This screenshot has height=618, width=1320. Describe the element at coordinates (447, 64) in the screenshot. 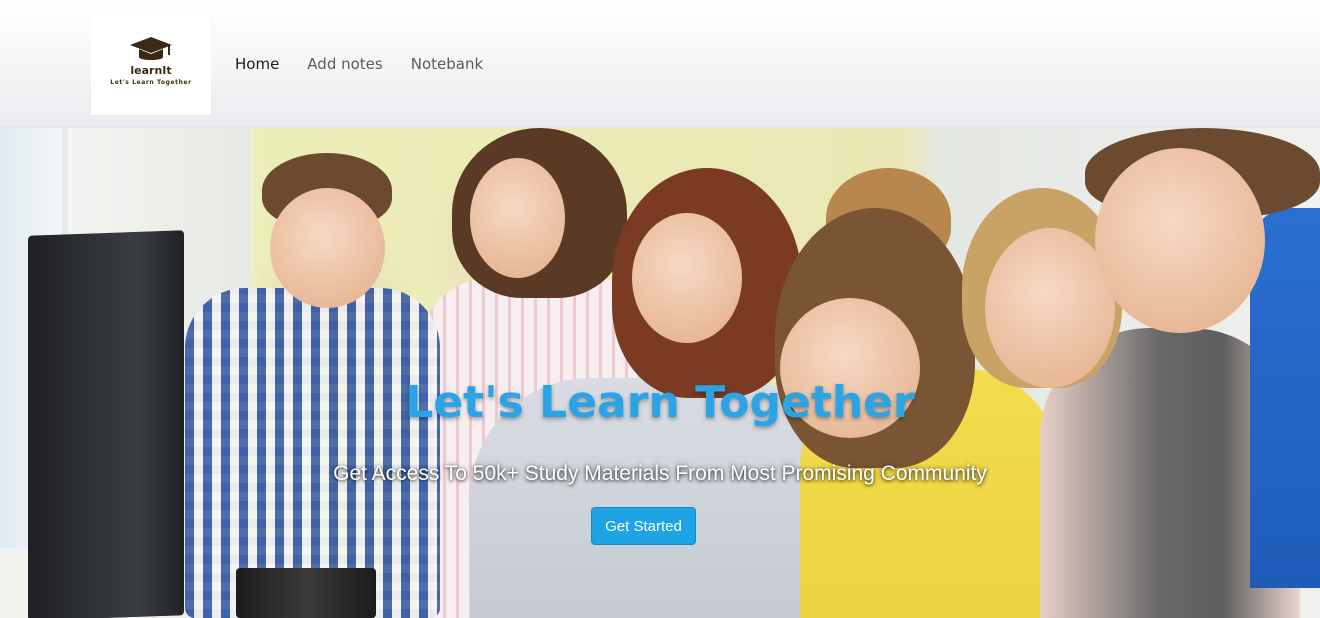

I see `nav-item-notebank: Notebank` at that location.